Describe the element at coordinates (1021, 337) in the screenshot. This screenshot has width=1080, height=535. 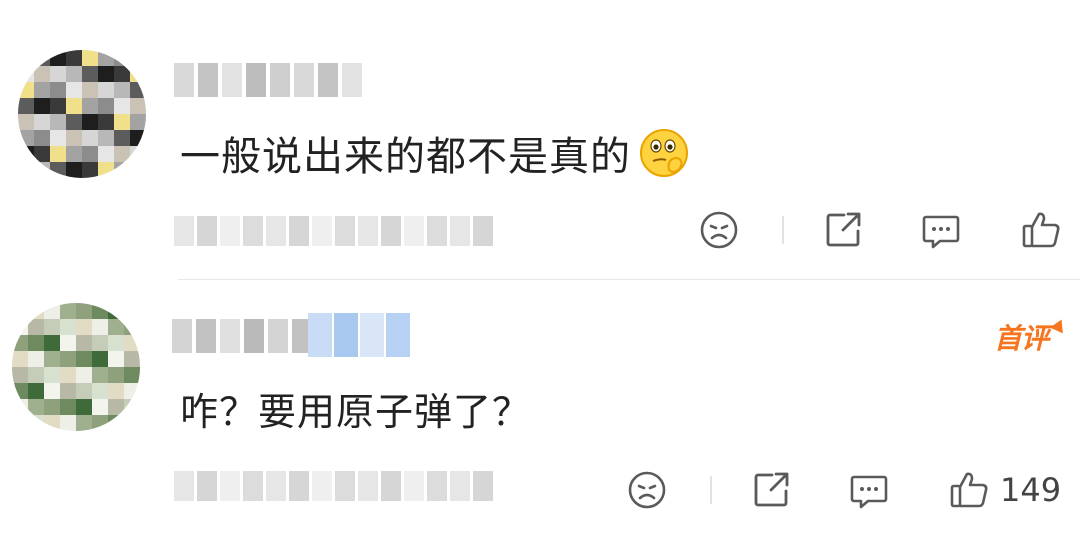
I see `first-comment-badge: 首评` at that location.